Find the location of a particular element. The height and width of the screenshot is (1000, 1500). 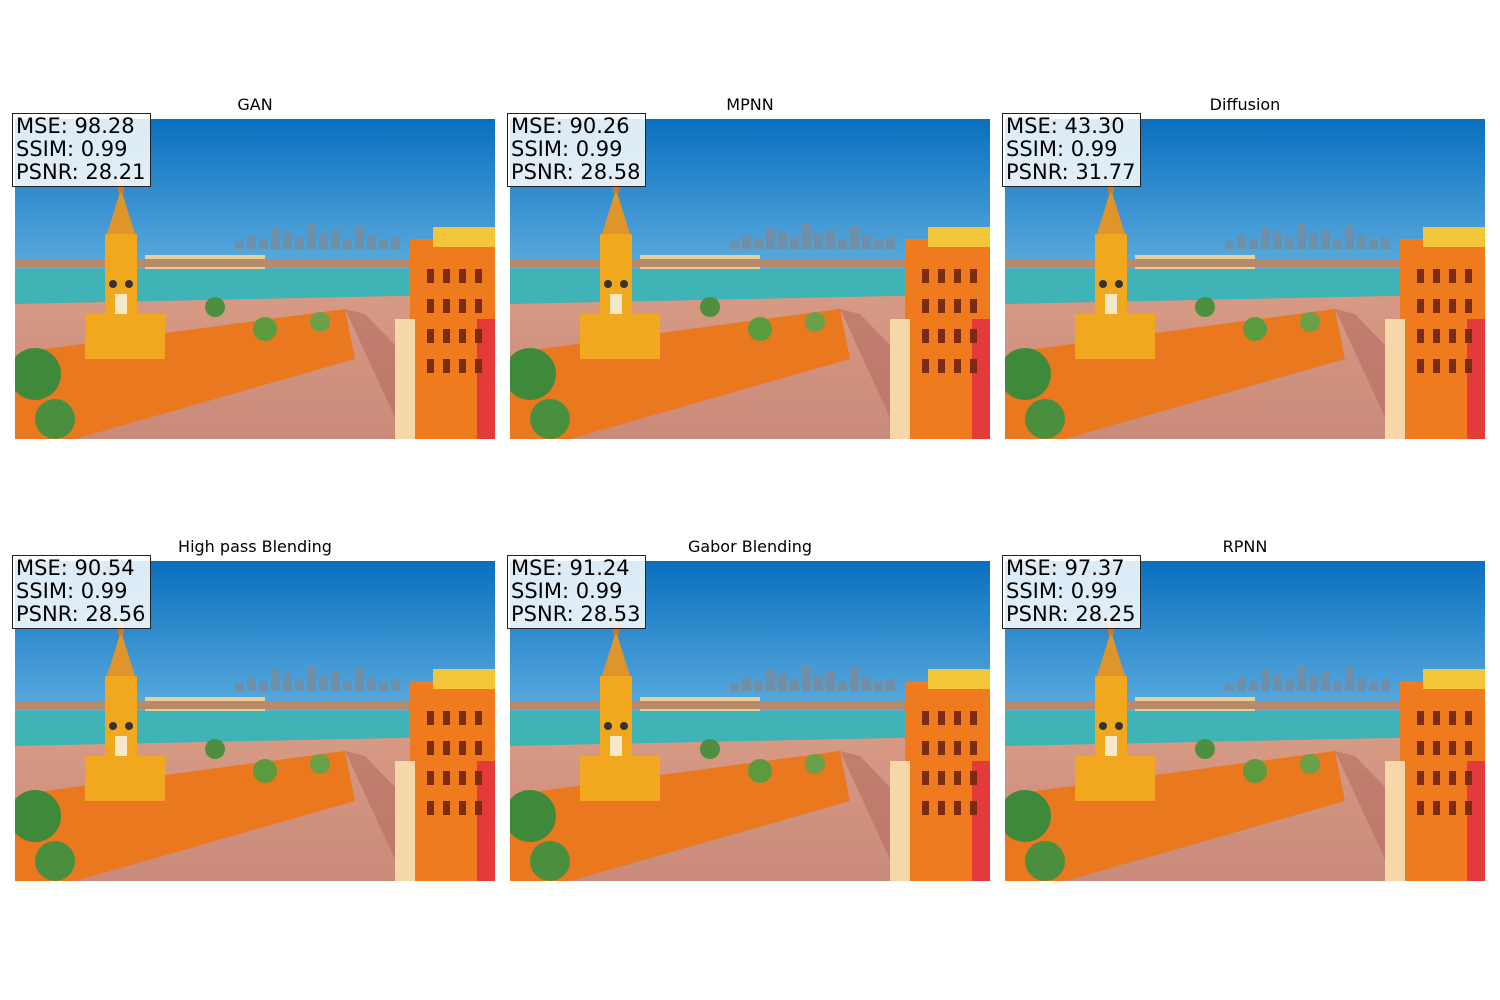

panel-title: High pass Blending is located at coordinates (255, 546).